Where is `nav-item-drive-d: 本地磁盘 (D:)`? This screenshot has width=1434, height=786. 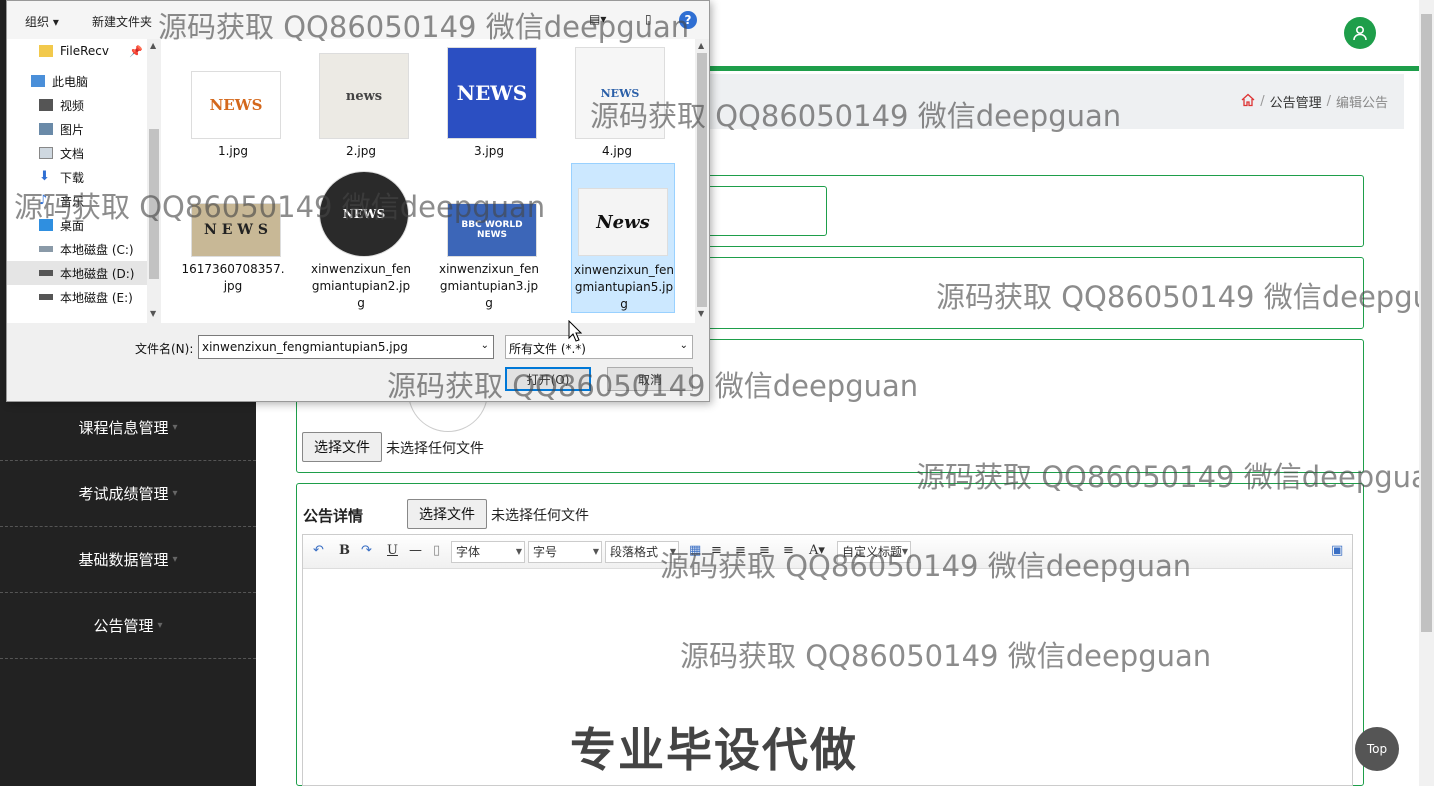
nav-item-drive-d: 本地磁盘 (D:) is located at coordinates (77, 273).